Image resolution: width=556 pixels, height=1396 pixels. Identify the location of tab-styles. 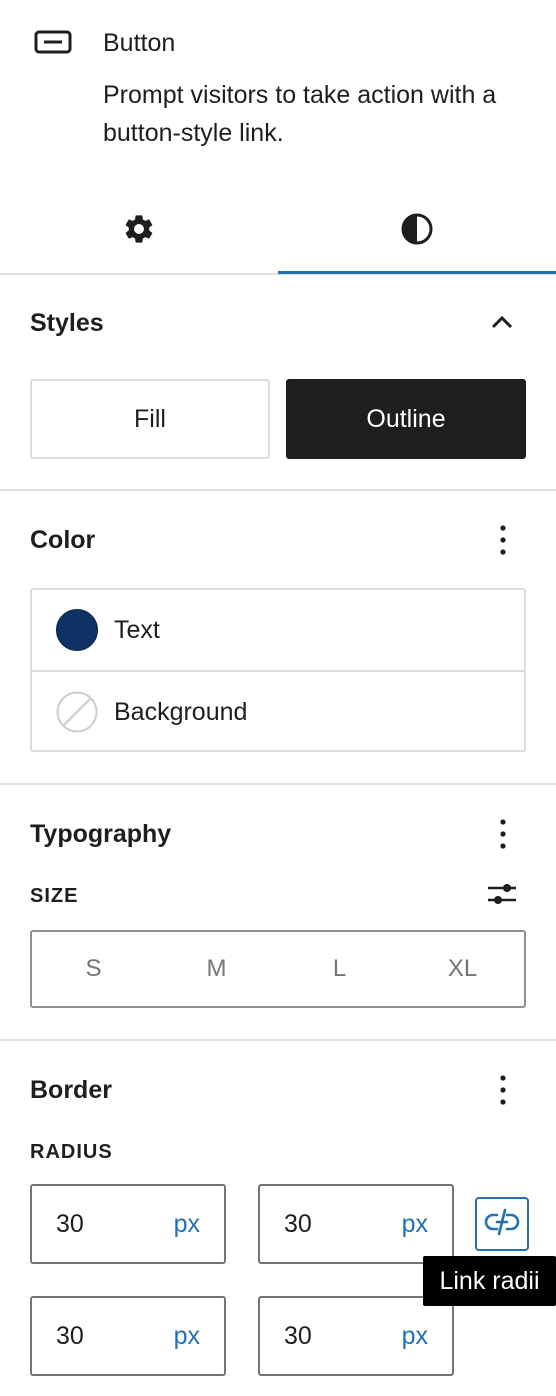
(417, 231).